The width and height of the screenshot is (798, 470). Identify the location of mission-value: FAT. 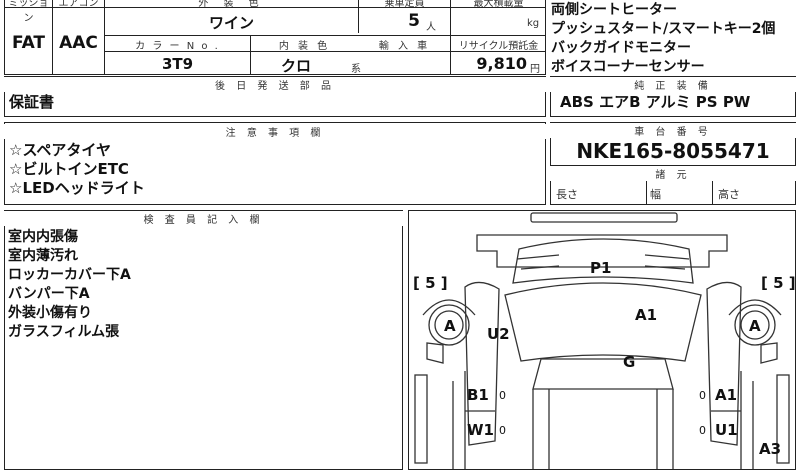
(28, 43).